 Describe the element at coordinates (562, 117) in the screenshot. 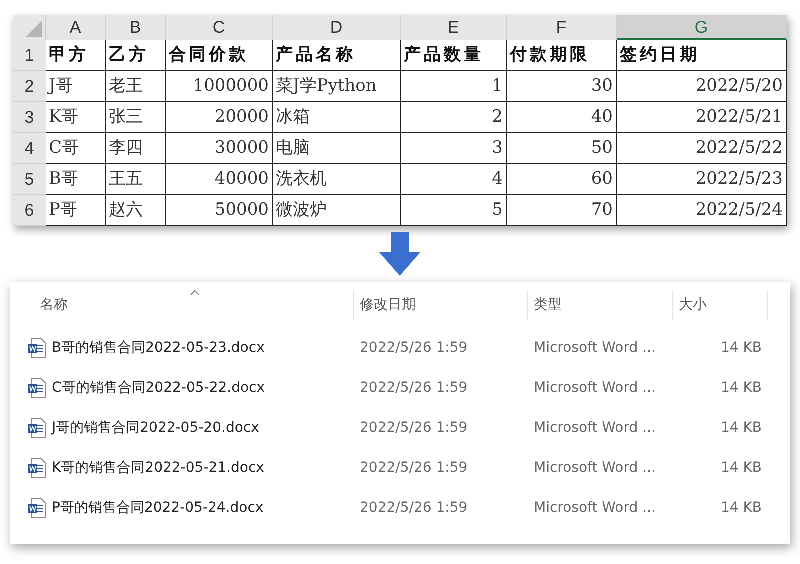

I see `table-cell: 40` at that location.